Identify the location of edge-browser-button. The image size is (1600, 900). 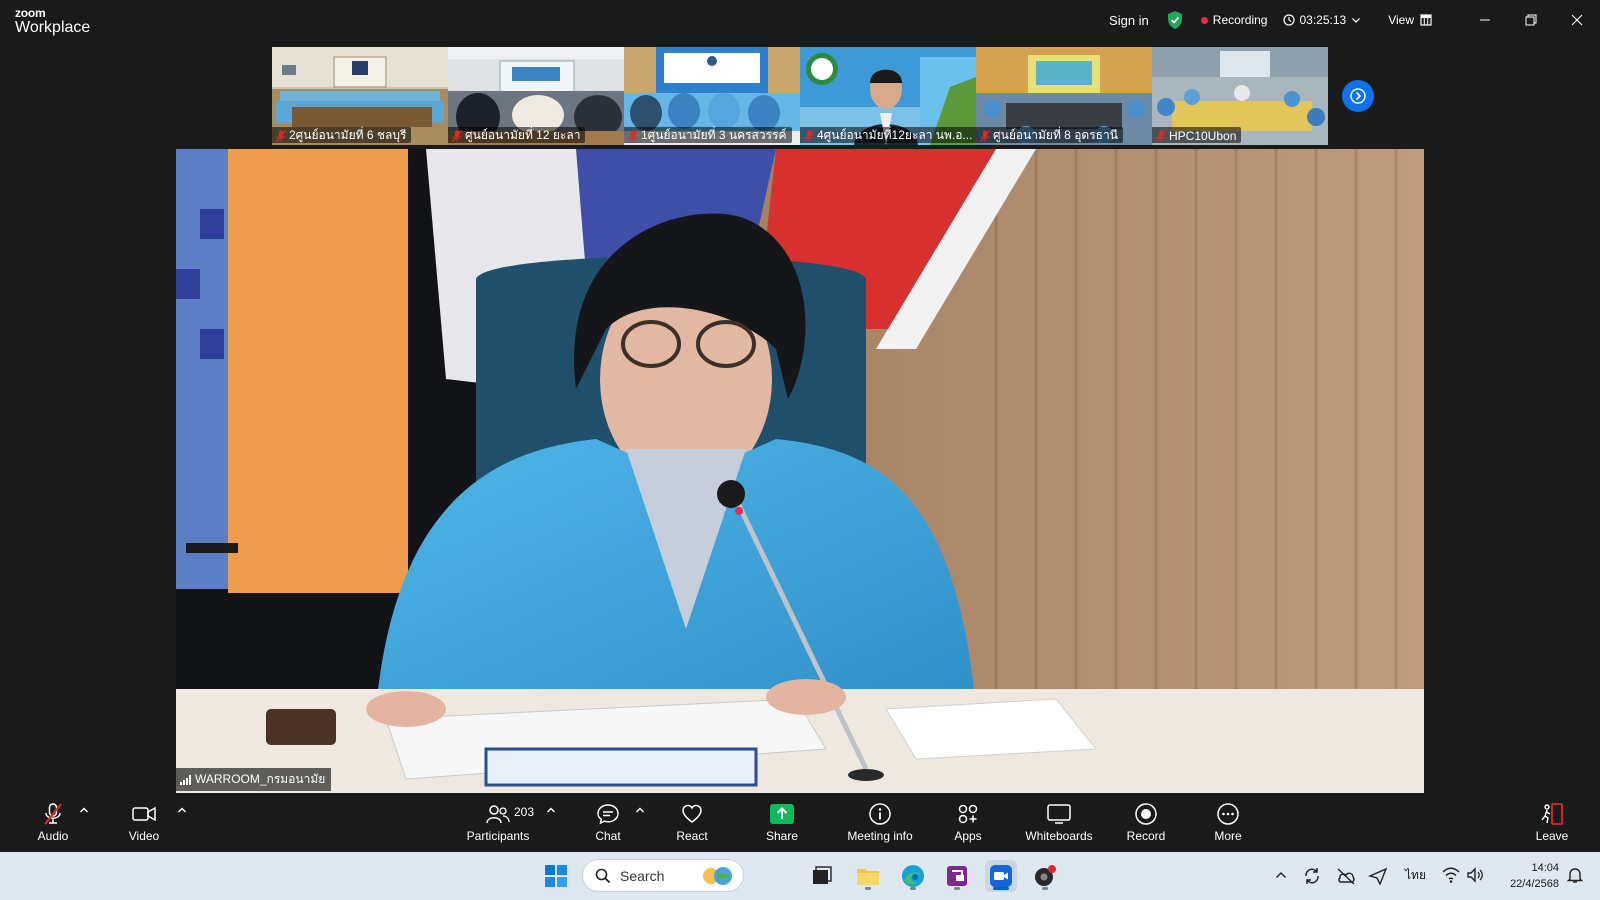
(913, 876).